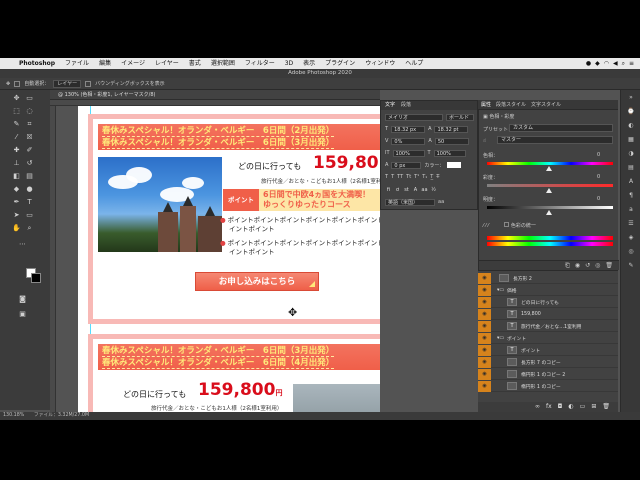 Image resolution: width=640 pixels, height=480 pixels. I want to click on lasso-icon: ◌, so click(29, 111).